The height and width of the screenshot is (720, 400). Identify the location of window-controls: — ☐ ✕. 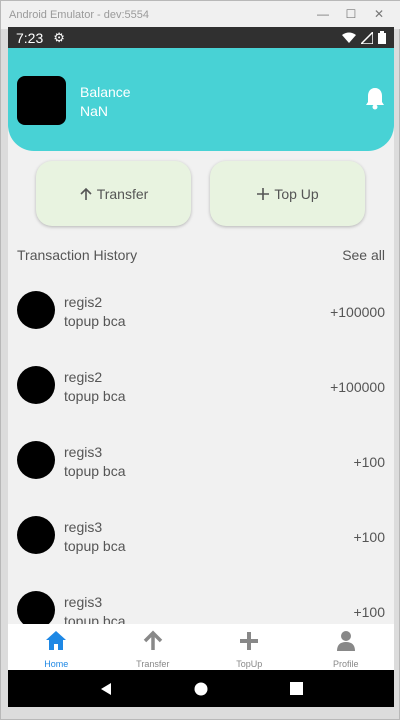
(351, 14).